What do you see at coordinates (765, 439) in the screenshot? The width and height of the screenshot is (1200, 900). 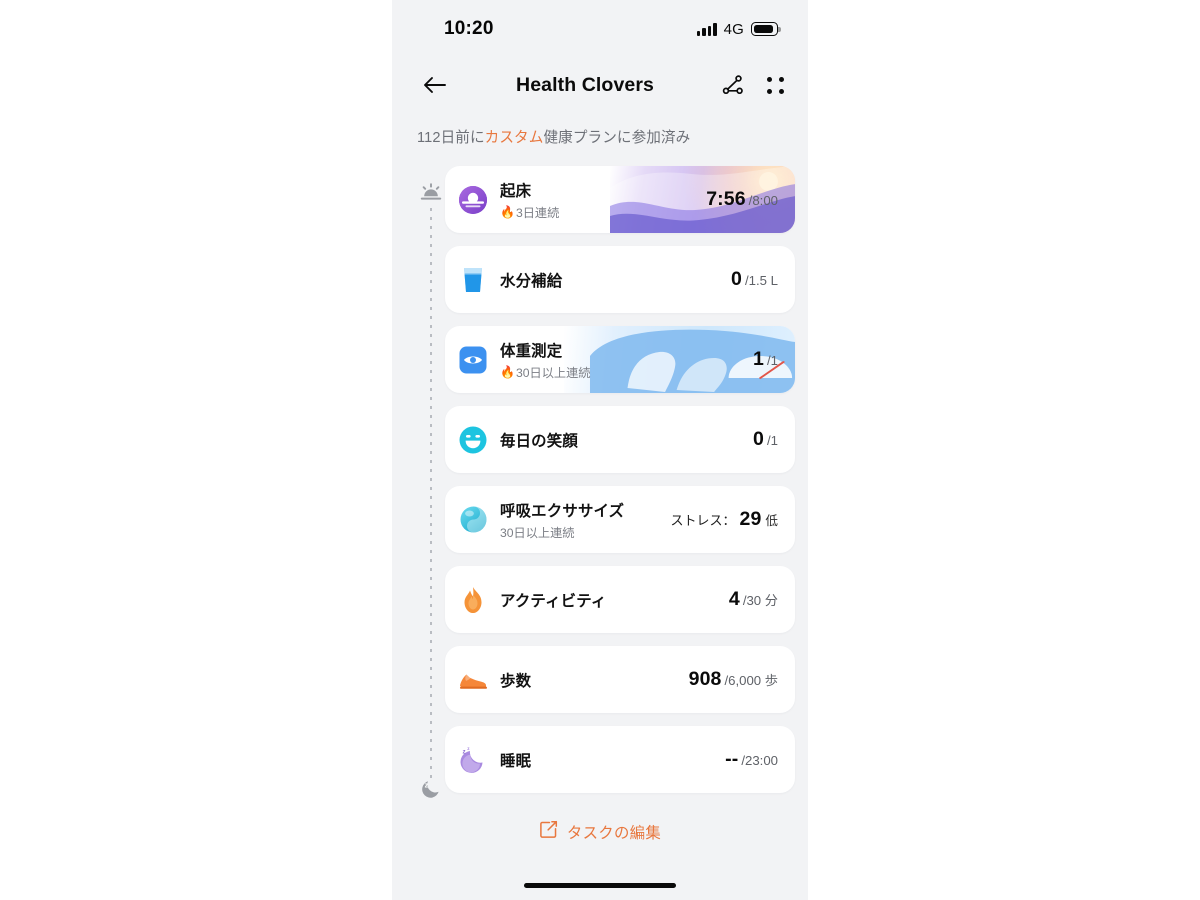 I see `task-value-smile: 0 /1` at bounding box center [765, 439].